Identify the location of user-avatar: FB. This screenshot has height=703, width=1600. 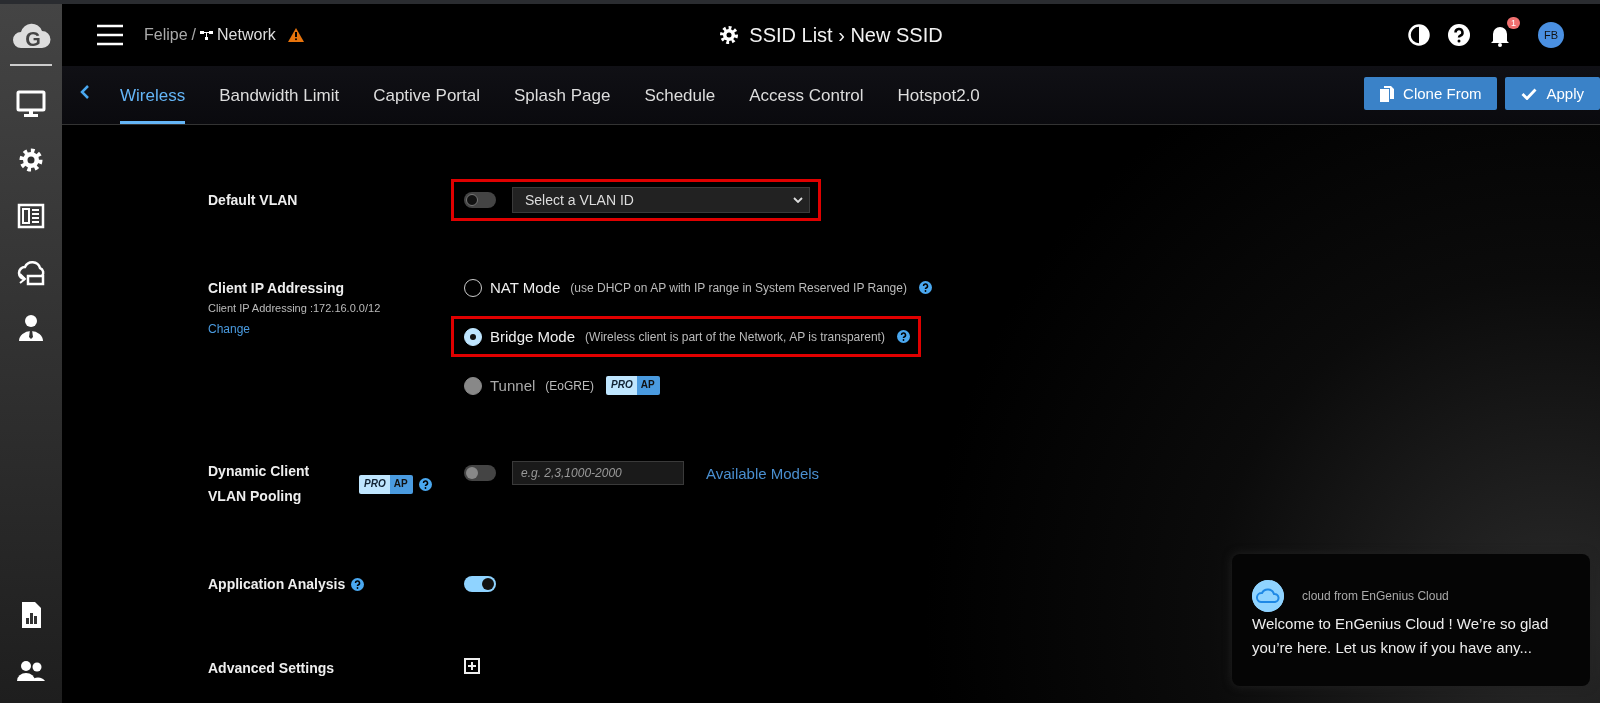
(1551, 35).